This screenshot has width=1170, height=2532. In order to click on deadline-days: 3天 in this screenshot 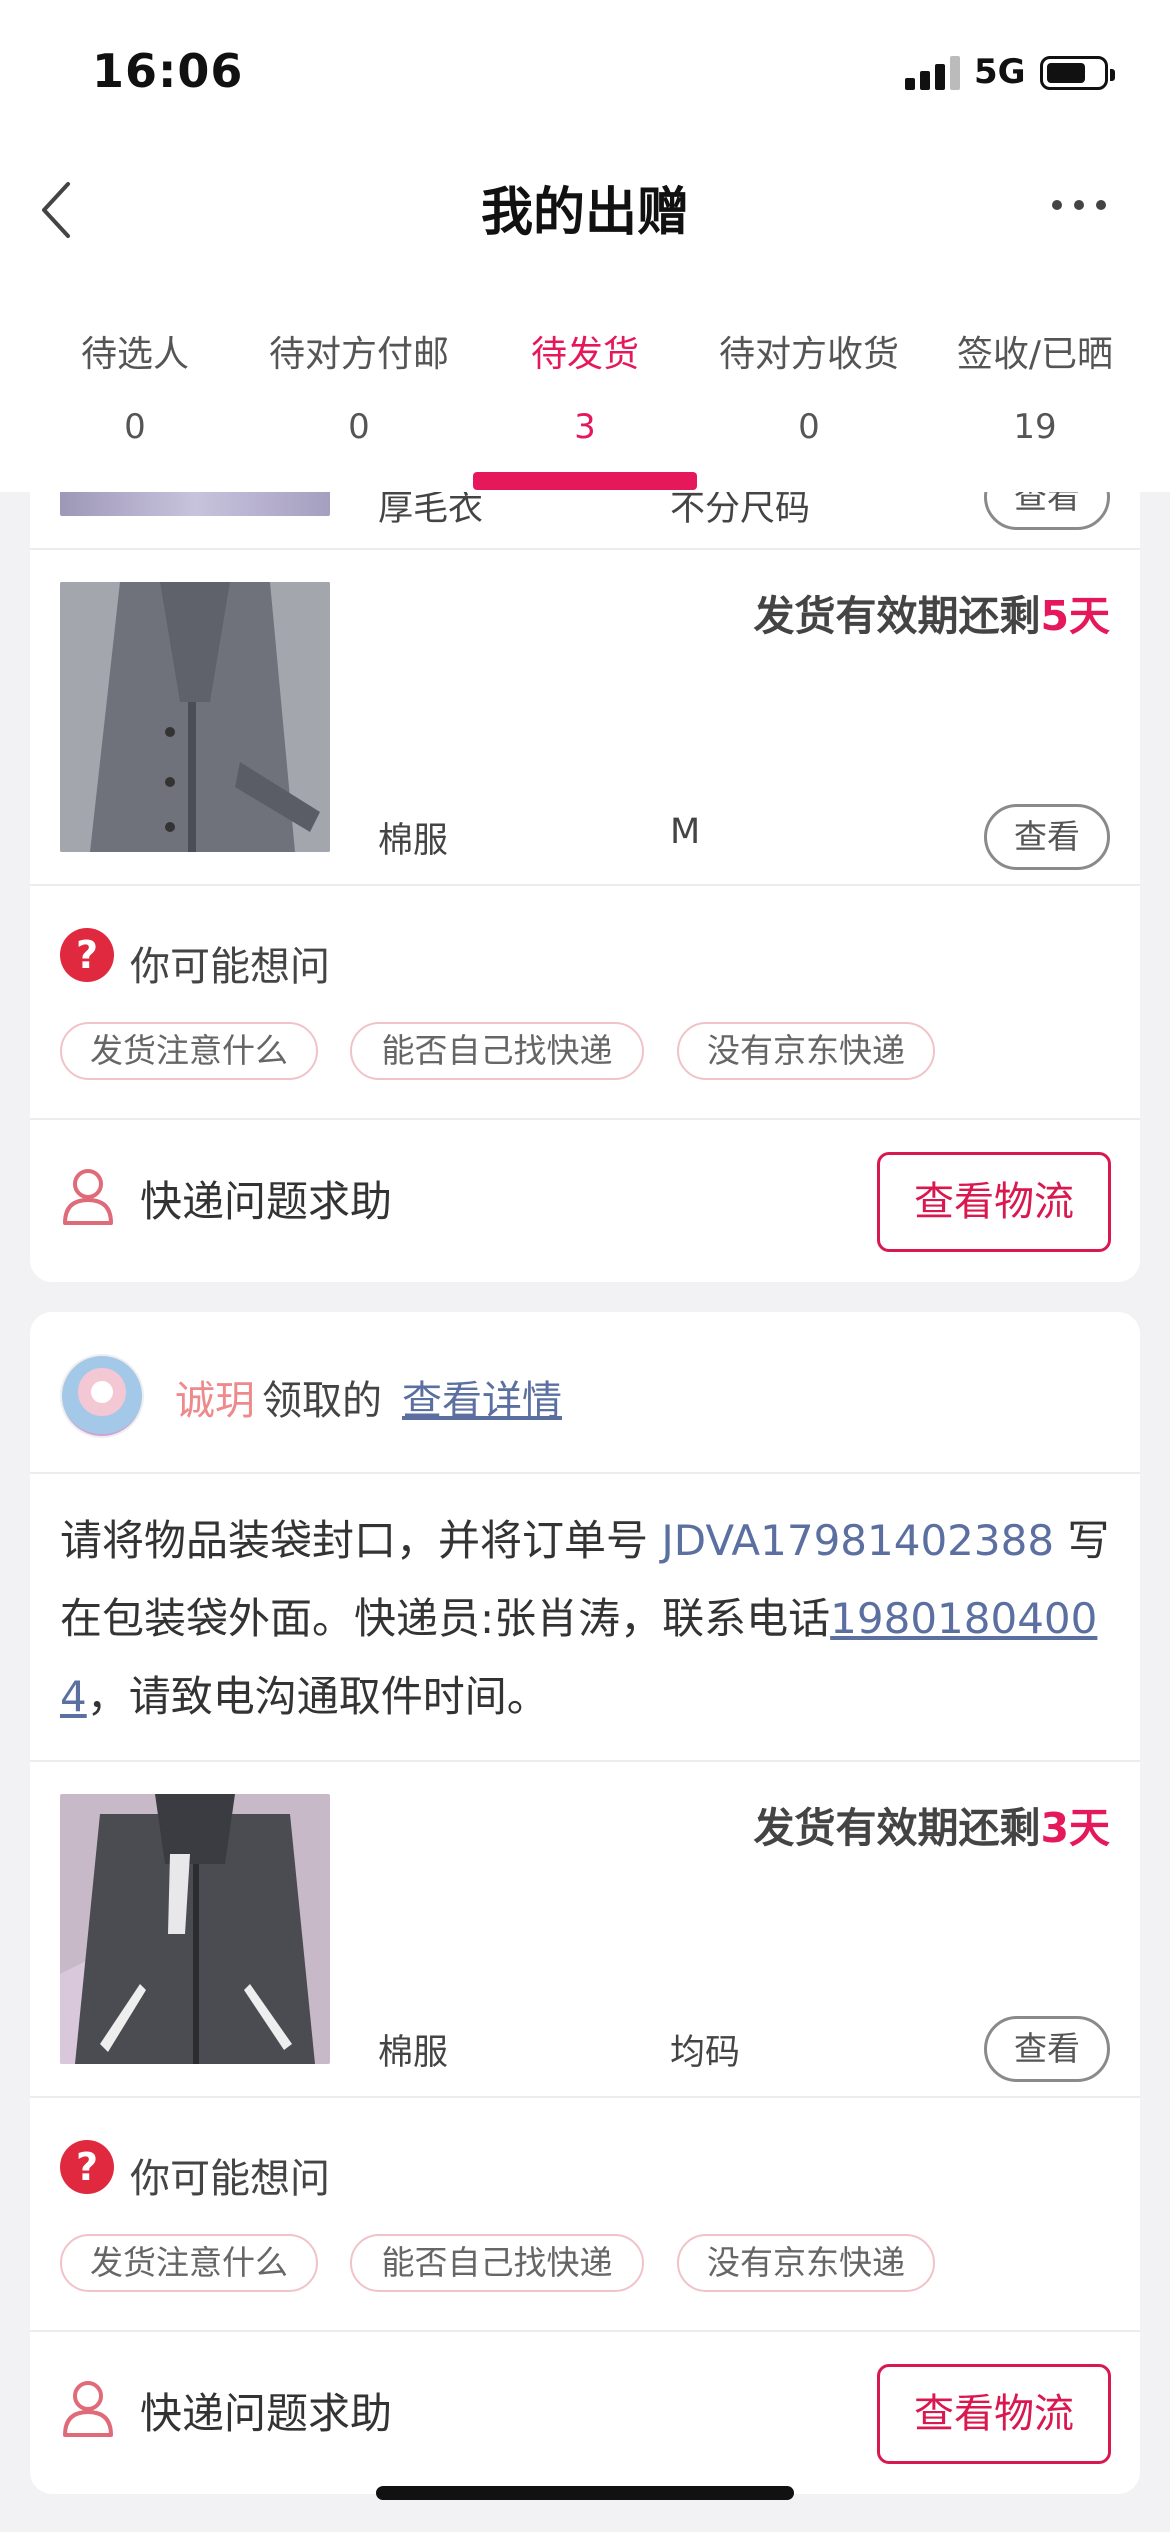, I will do `click(1075, 1828)`.